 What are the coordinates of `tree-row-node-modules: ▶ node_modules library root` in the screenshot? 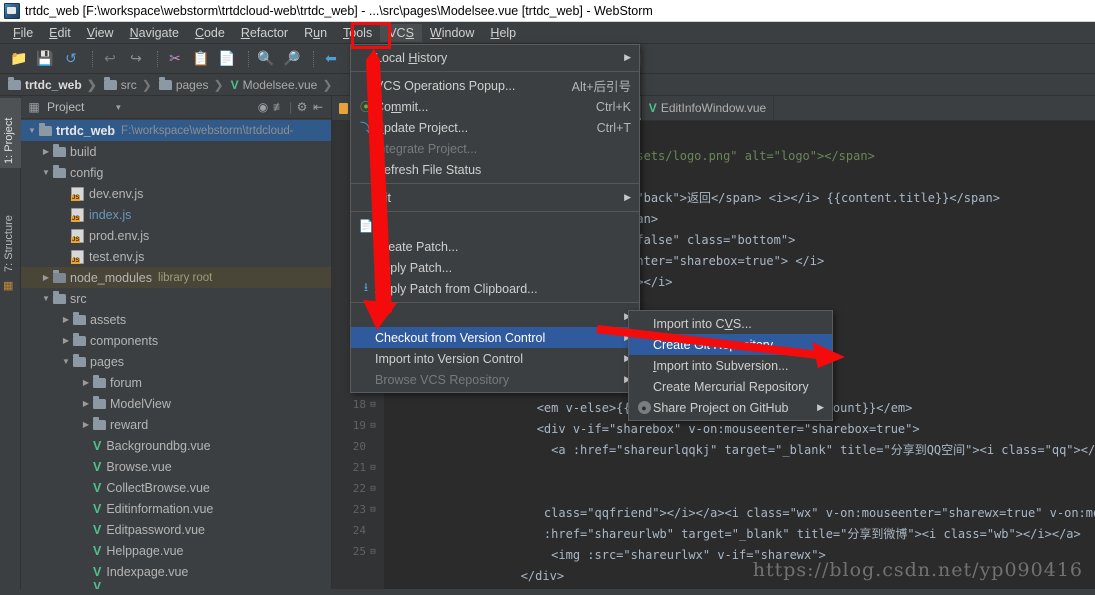 It's located at (176, 277).